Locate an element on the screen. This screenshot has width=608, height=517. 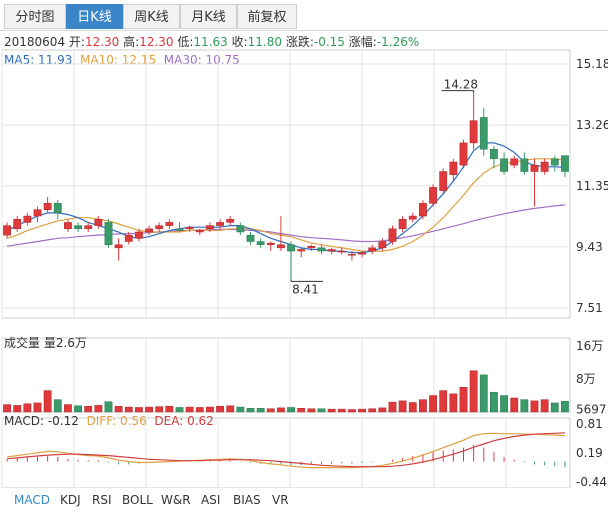
indicator-tab-bias: BIAS is located at coordinates (247, 500).